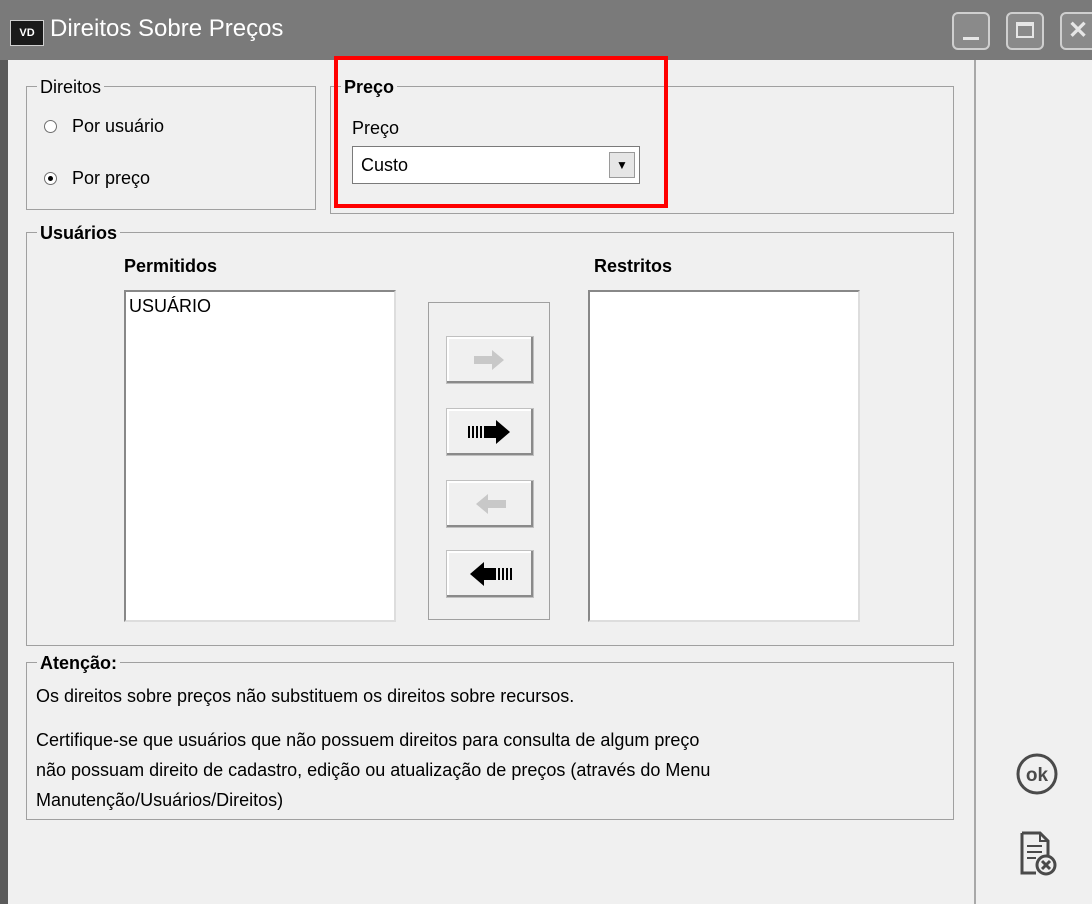 This screenshot has width=1092, height=904. I want to click on preco-group-title: Preço, so click(369, 87).